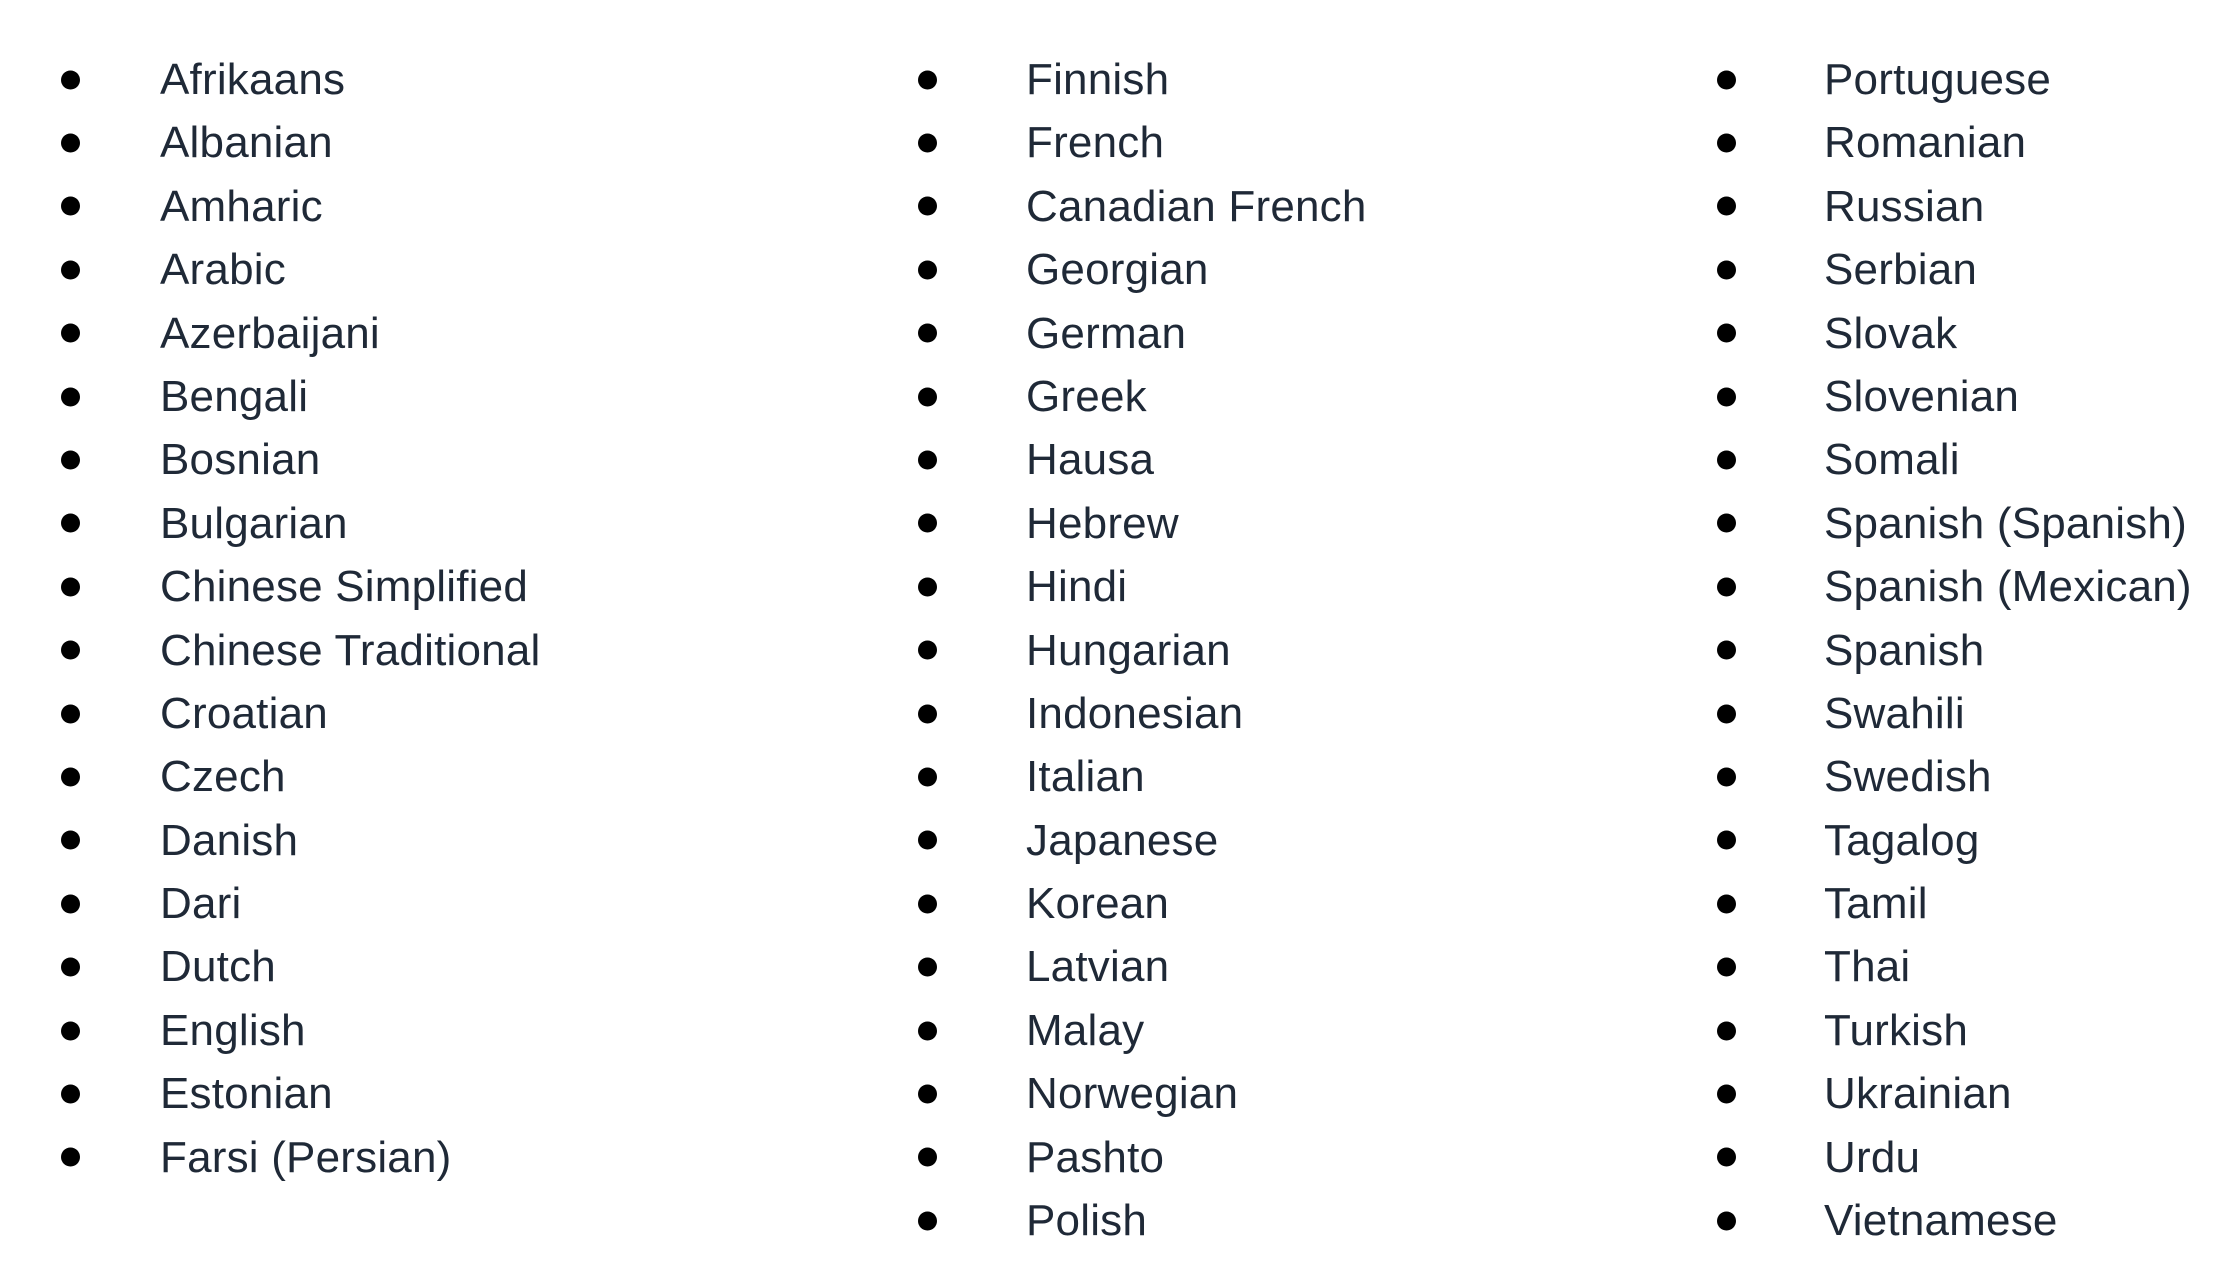 This screenshot has width=2232, height=1278. What do you see at coordinates (1908, 777) in the screenshot?
I see `language-label: Swedish` at bounding box center [1908, 777].